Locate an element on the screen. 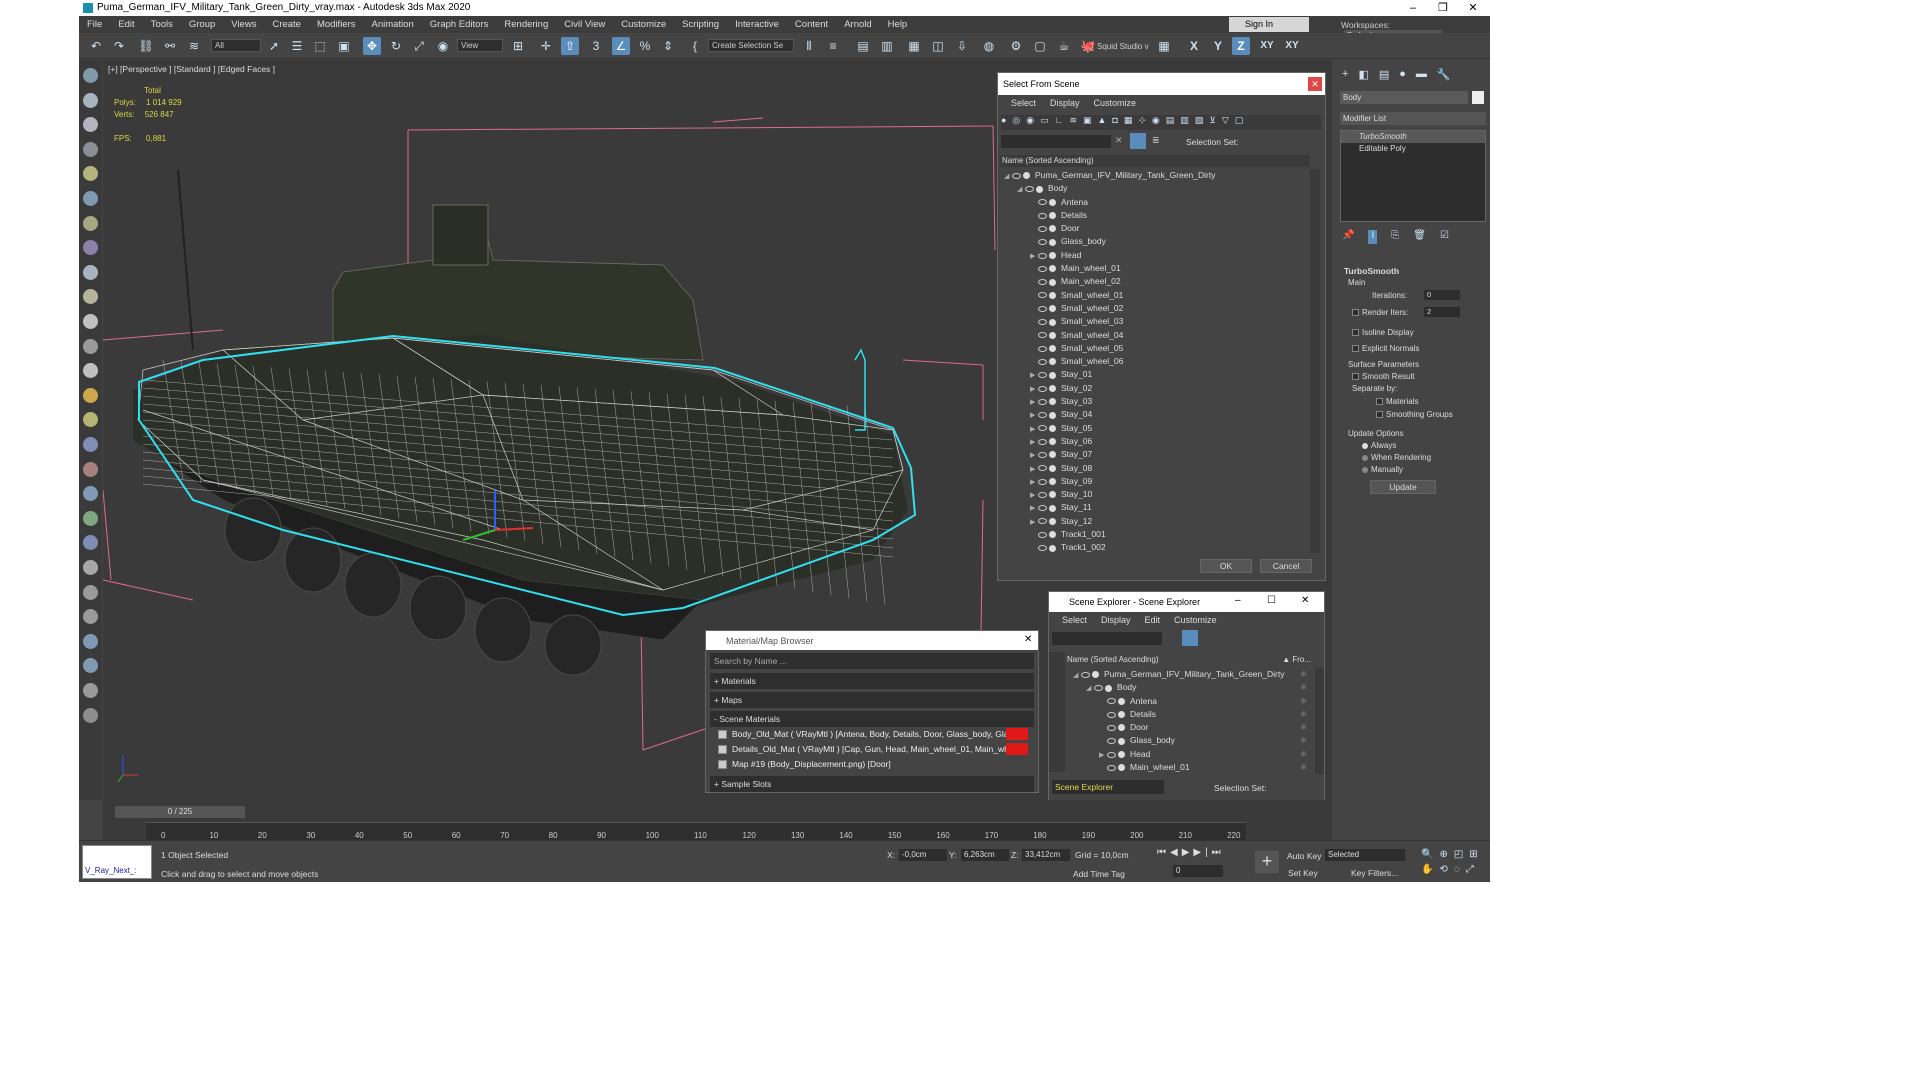 The image size is (1920, 1080). grid-icon: ▦ is located at coordinates (1164, 46).